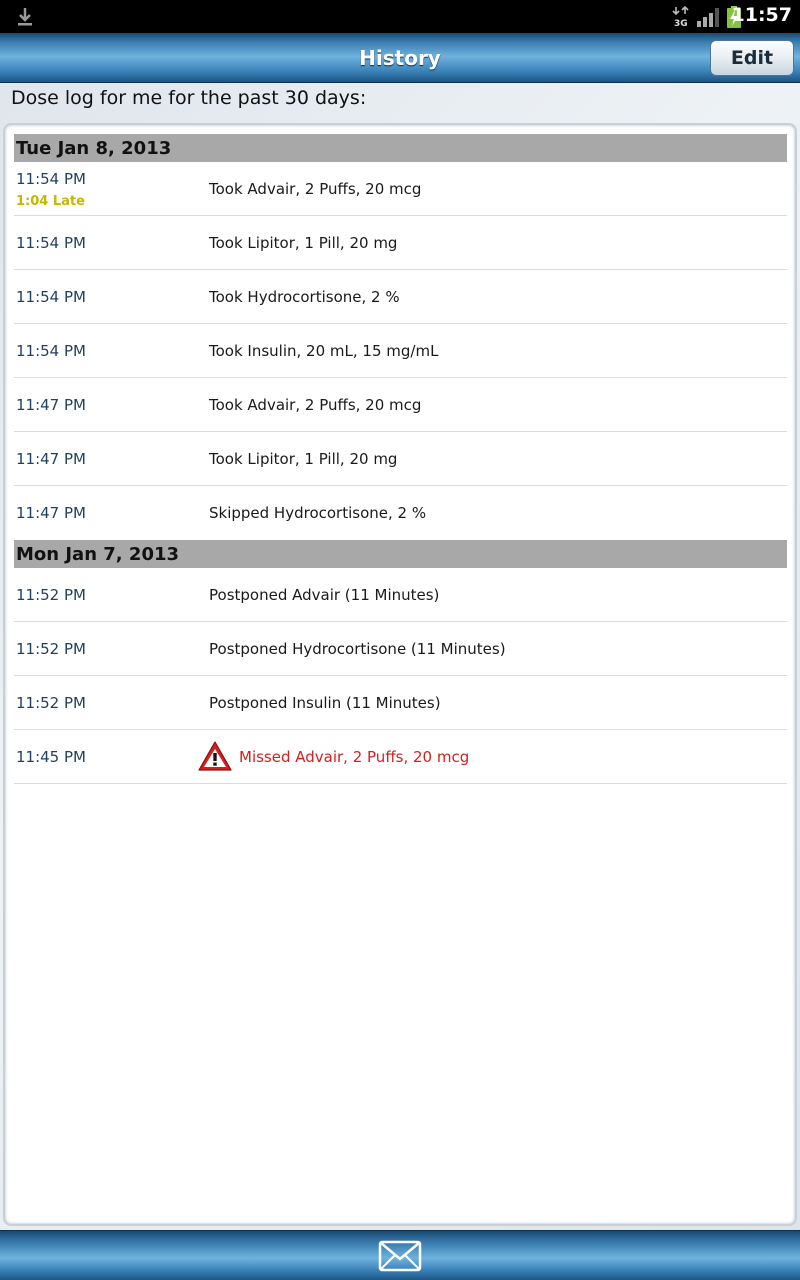 This screenshot has width=800, height=1280. Describe the element at coordinates (357, 649) in the screenshot. I see `entry-description: Postponed Hydrocortisone (11 Minutes)` at that location.